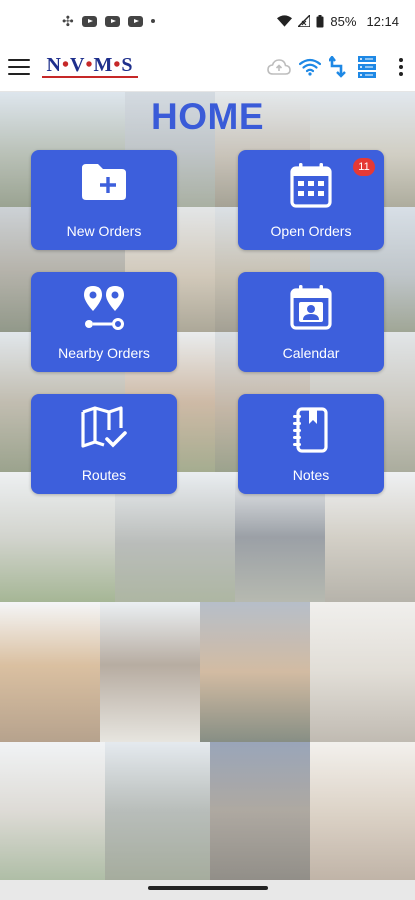  What do you see at coordinates (104, 182) in the screenshot?
I see `folder-add-icon` at bounding box center [104, 182].